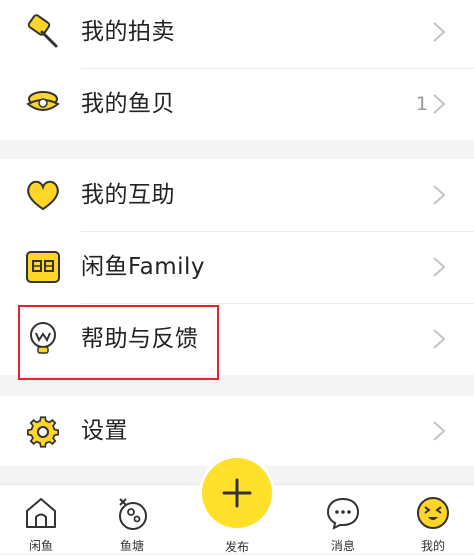  Describe the element at coordinates (143, 267) in the screenshot. I see `menu-item-label: 闲鱼Family` at that location.